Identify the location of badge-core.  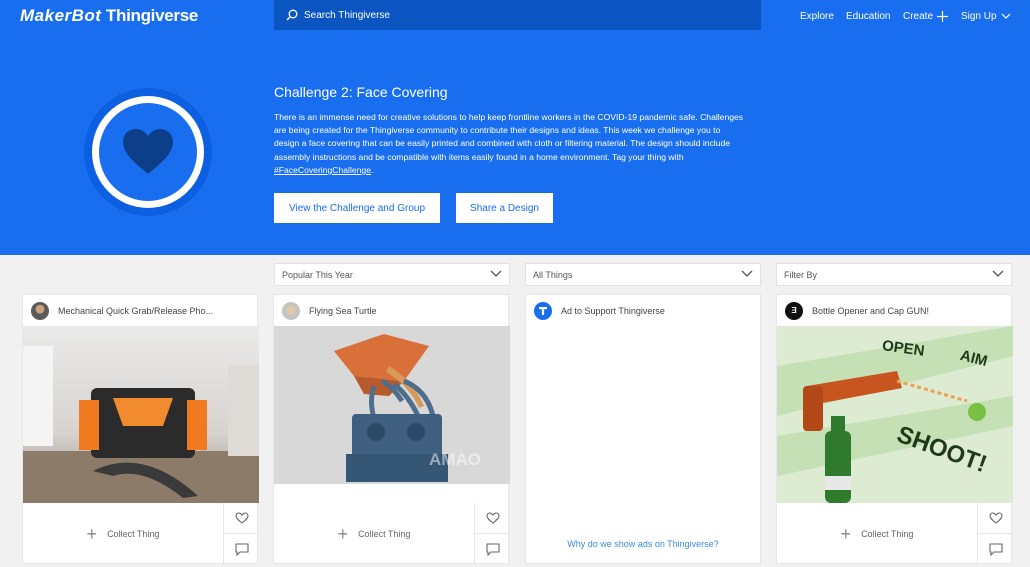
(148, 152).